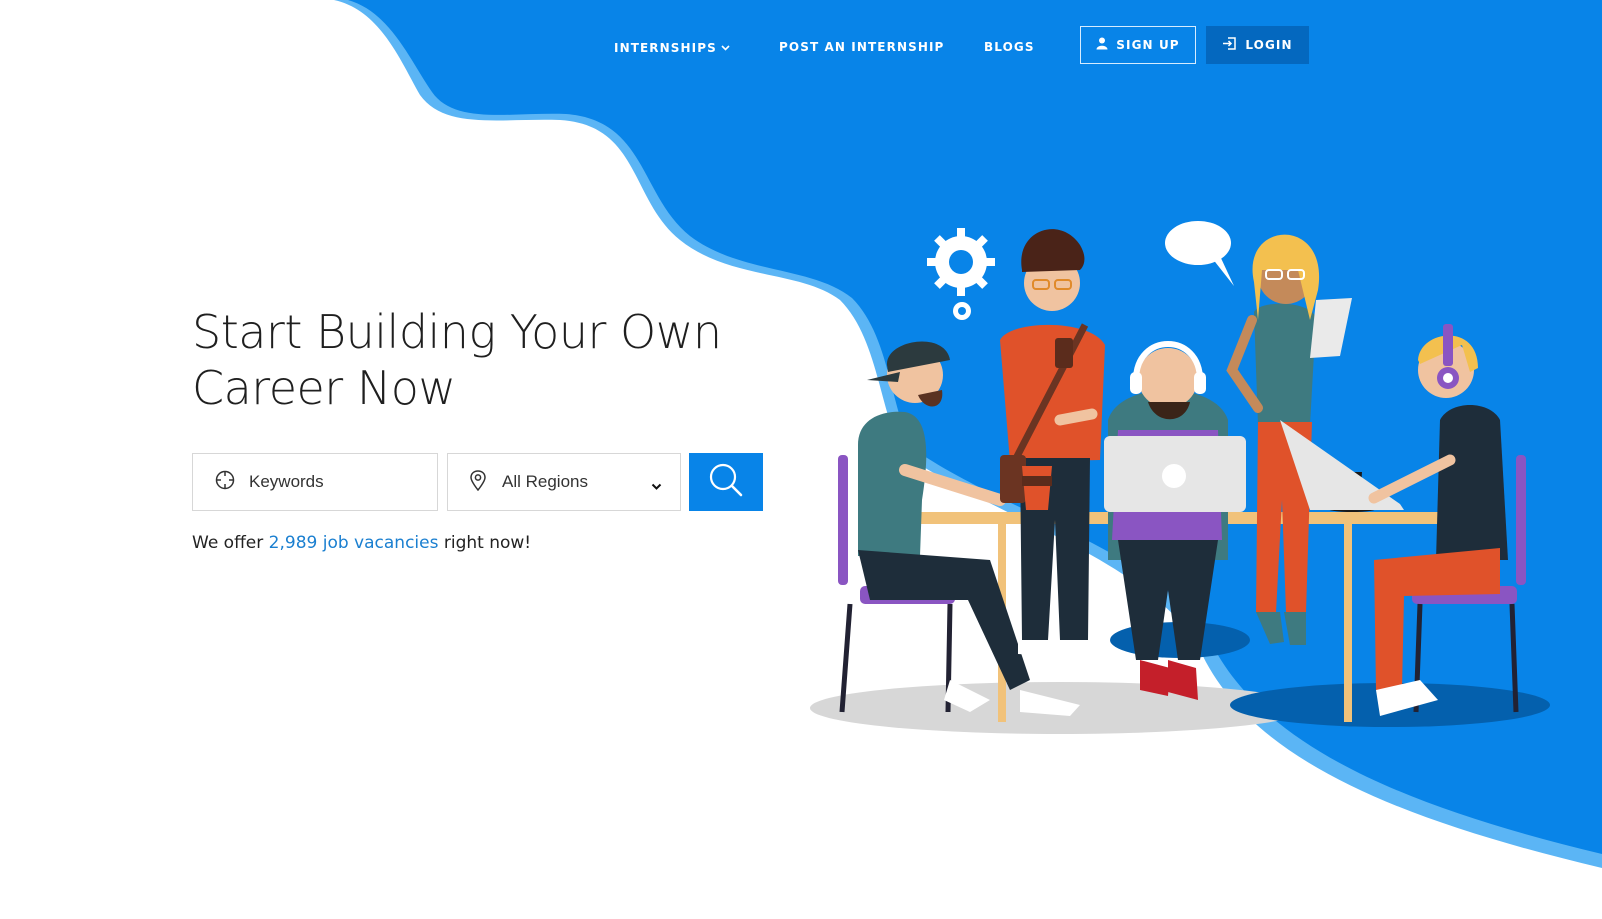 This screenshot has width=1602, height=919. I want to click on offer-suffix: right now!, so click(485, 543).